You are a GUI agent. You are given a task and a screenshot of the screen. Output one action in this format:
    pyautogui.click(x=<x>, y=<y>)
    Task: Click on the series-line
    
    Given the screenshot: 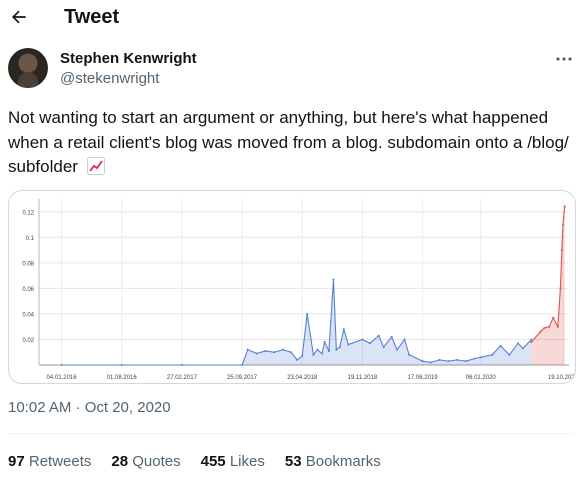 What is the action you would take?
    pyautogui.click(x=296, y=322)
    